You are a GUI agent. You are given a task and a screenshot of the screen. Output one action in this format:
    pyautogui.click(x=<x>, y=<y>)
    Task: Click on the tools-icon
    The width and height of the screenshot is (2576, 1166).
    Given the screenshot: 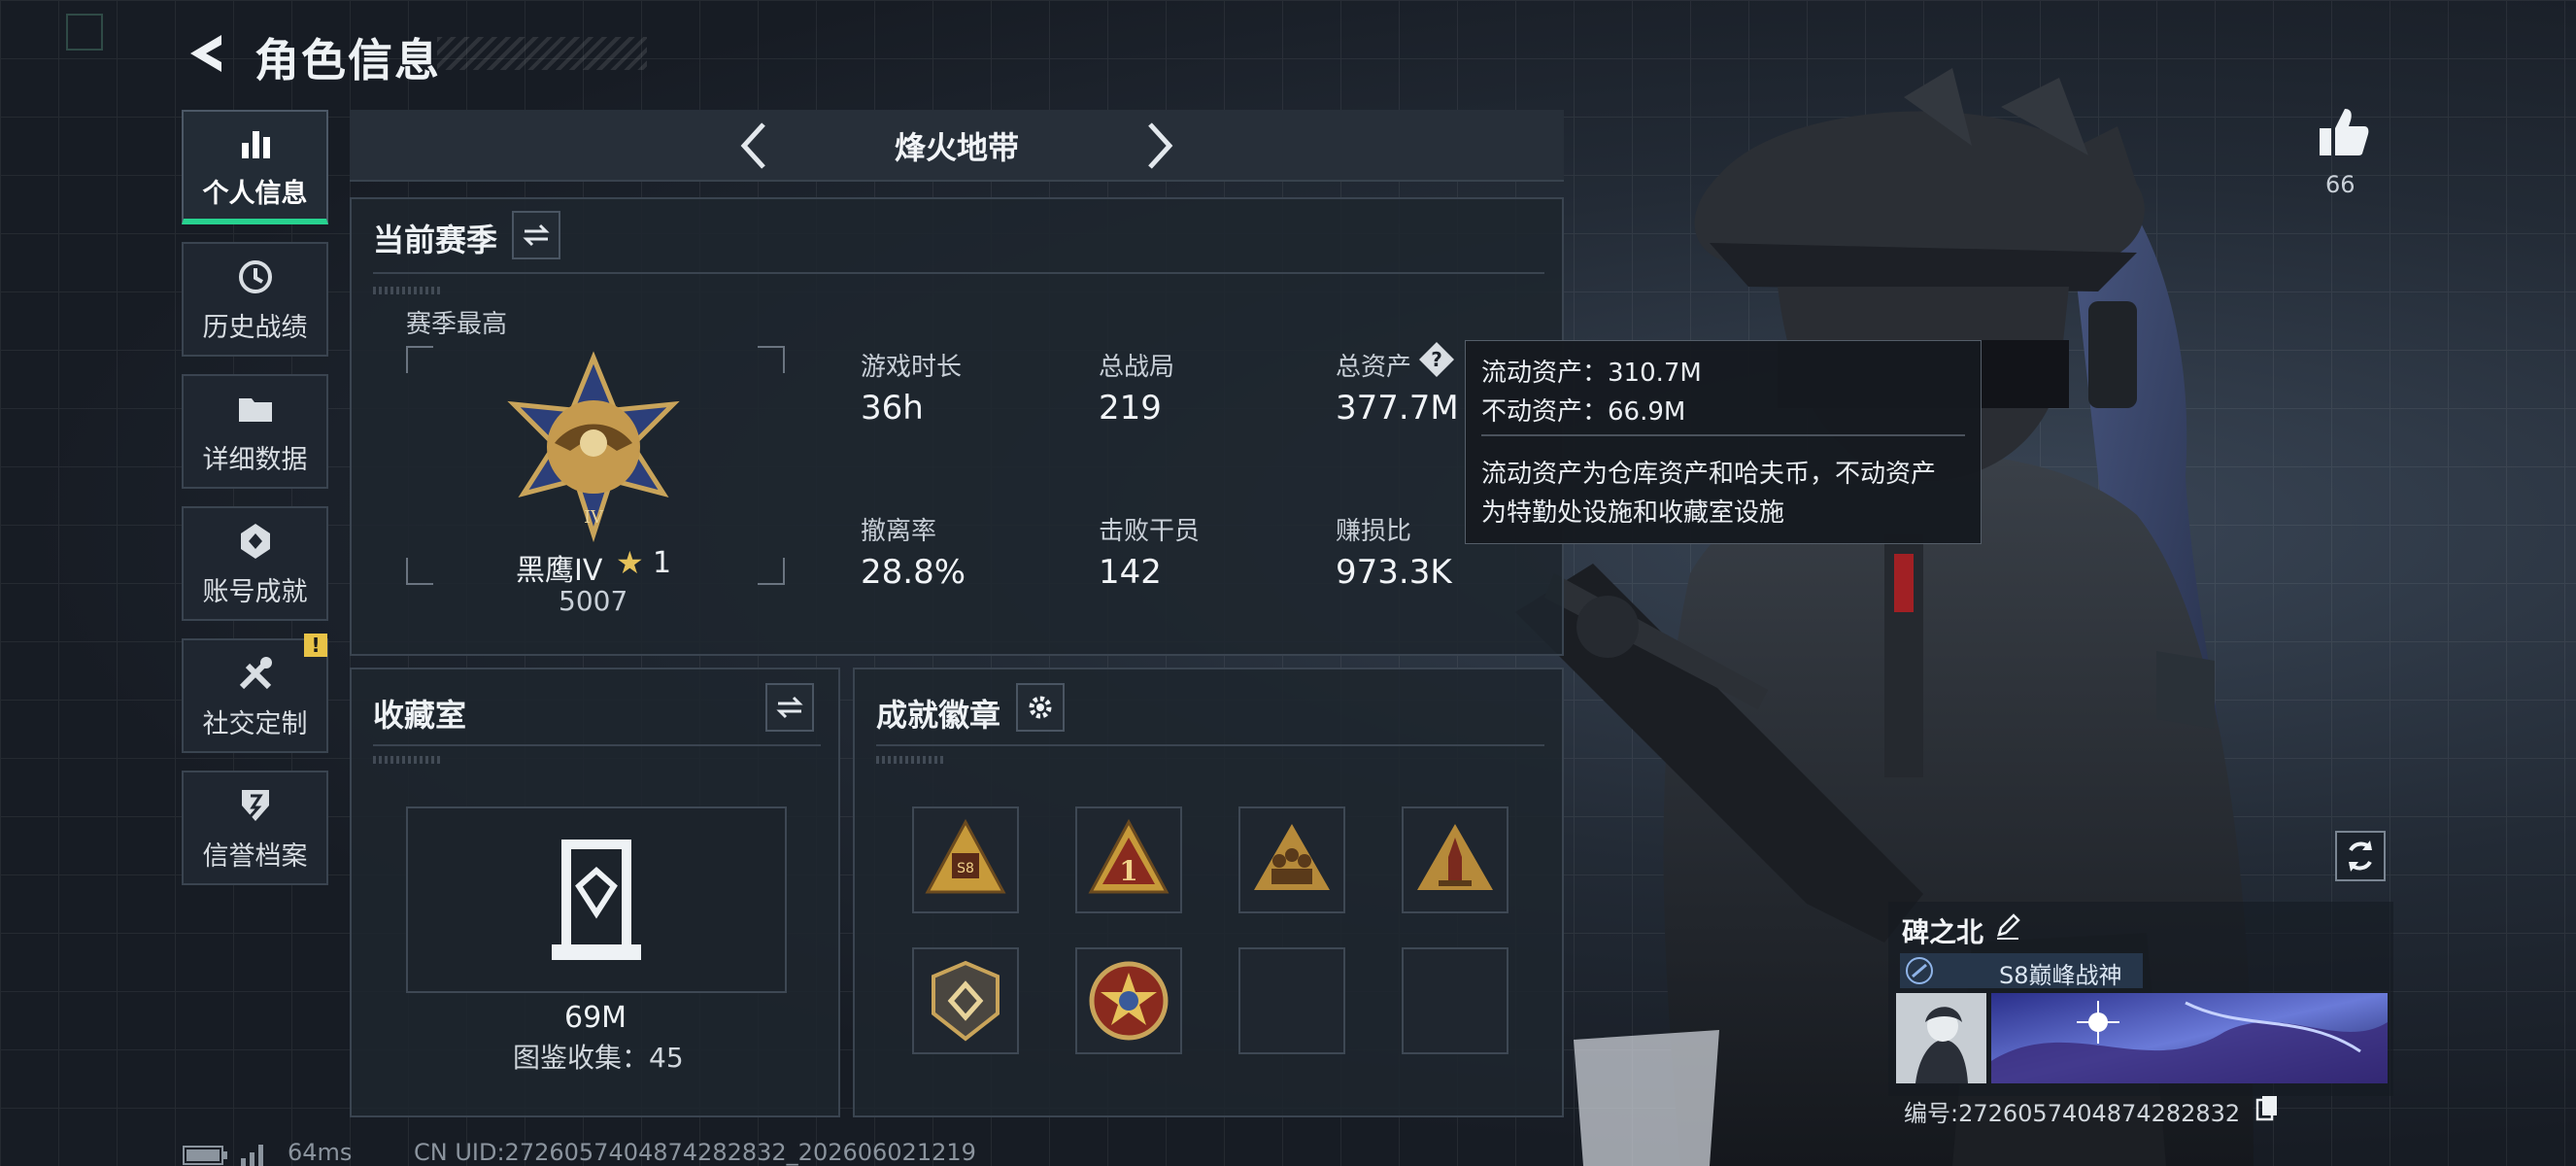 What is the action you would take?
    pyautogui.click(x=255, y=672)
    